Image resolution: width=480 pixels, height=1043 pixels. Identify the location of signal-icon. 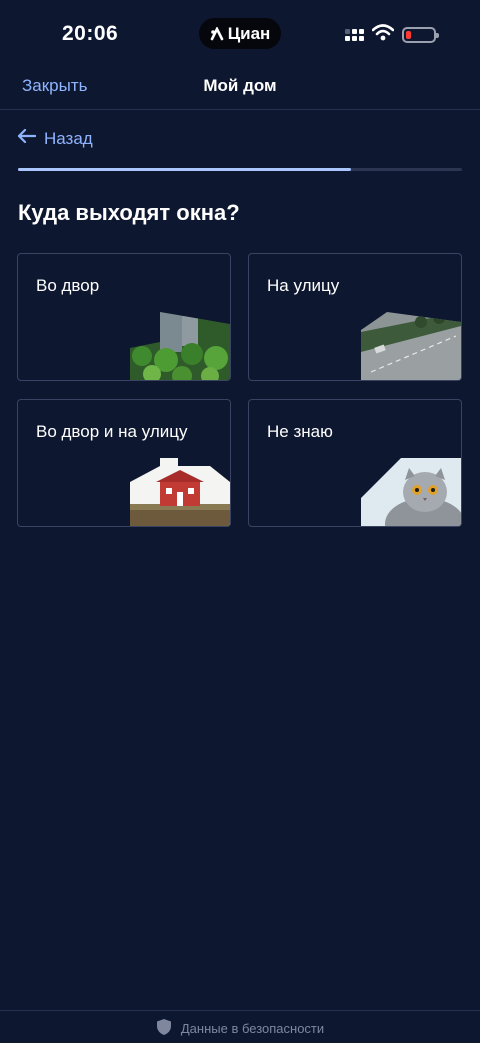
(354, 35).